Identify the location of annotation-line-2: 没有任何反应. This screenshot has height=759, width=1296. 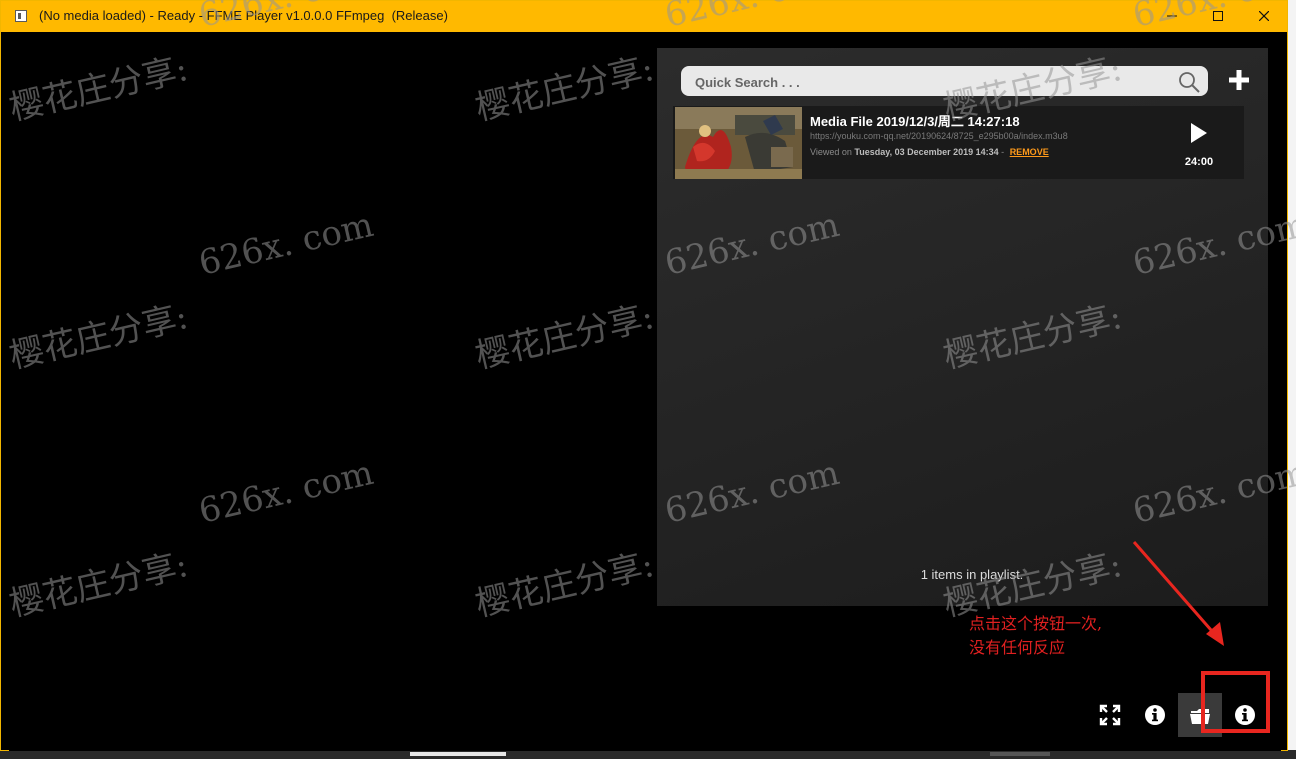
(1017, 647).